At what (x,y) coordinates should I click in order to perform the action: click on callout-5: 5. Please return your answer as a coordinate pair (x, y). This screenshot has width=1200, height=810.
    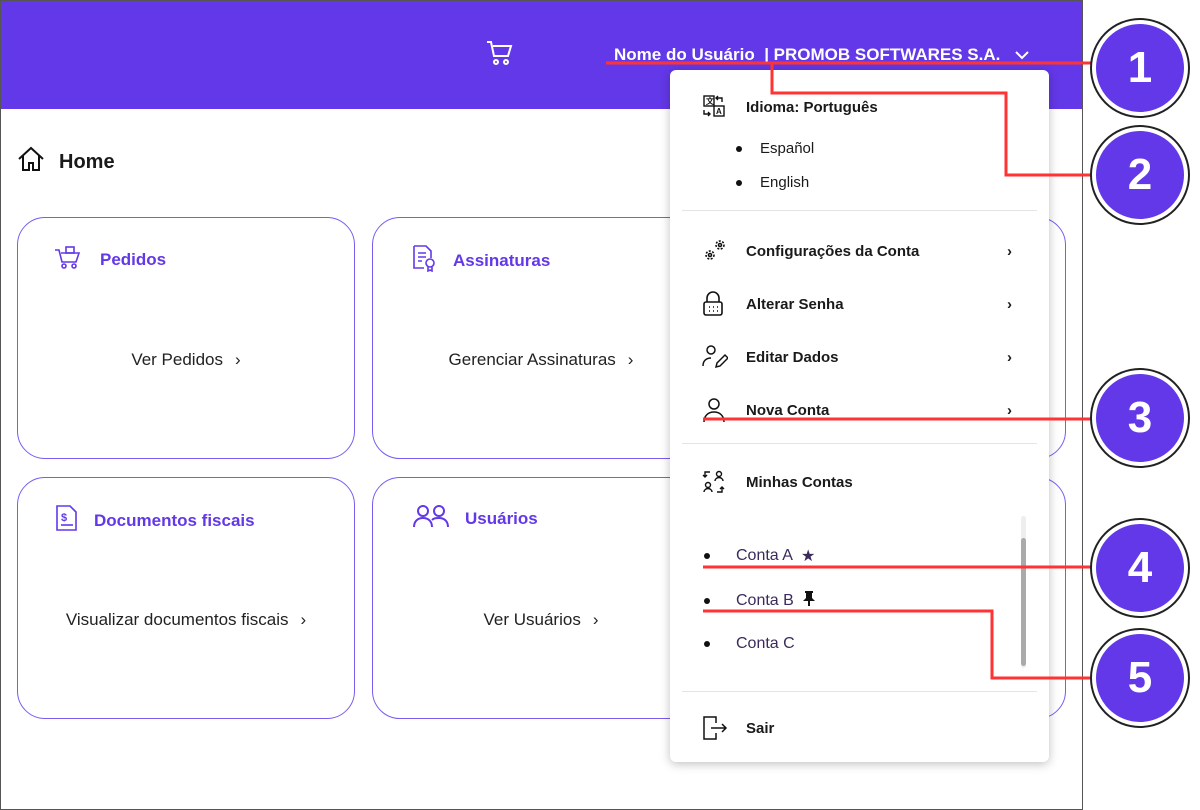
    Looking at the image, I should click on (1140, 678).